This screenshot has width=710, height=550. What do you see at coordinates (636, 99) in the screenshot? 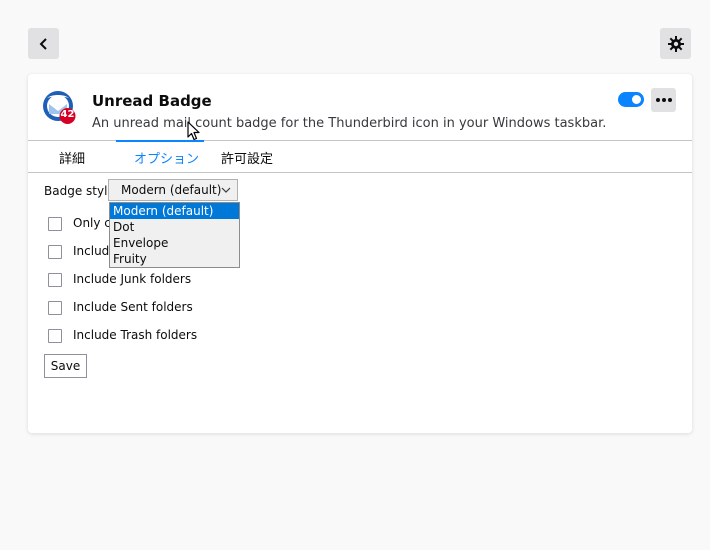
I see `toggle-knob` at bounding box center [636, 99].